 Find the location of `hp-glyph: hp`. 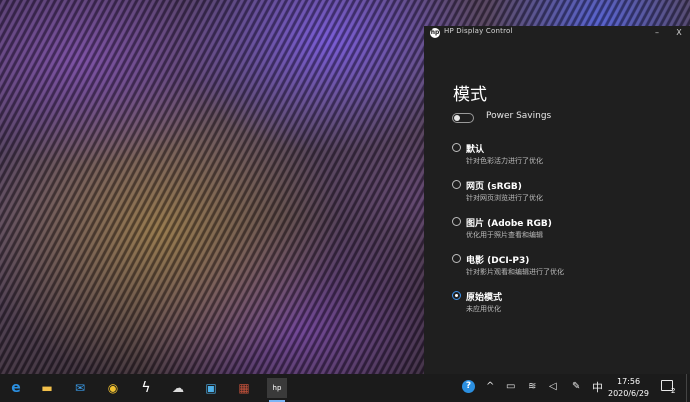

hp-glyph: hp is located at coordinates (277, 387).